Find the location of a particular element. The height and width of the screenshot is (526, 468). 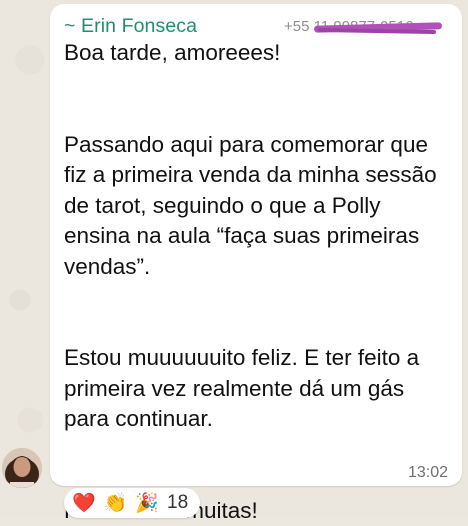

message-header: ~ Erin Fonseca +55 11 99877-0516 is located at coordinates (258, 26).